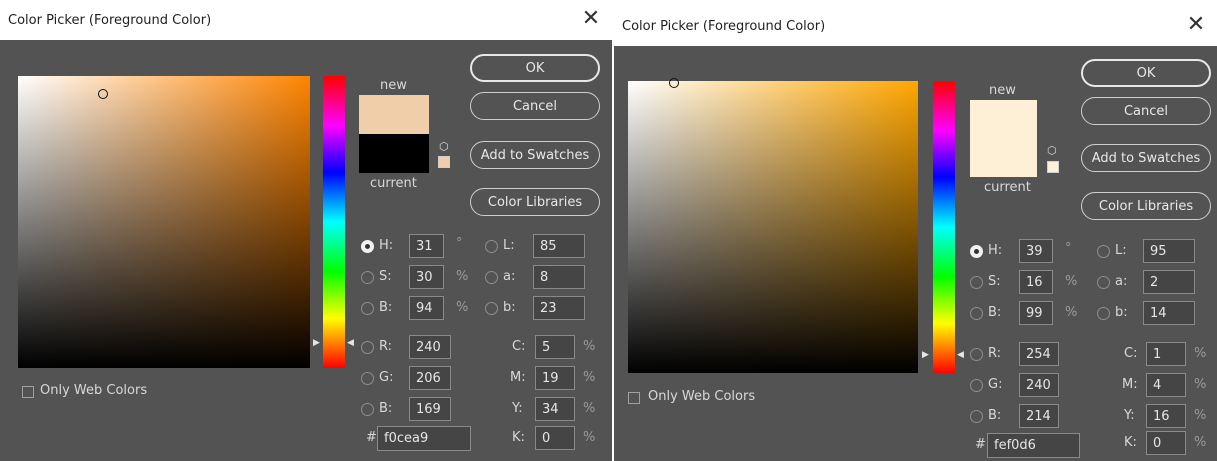  Describe the element at coordinates (426, 308) in the screenshot. I see `brightness-input: 94` at that location.